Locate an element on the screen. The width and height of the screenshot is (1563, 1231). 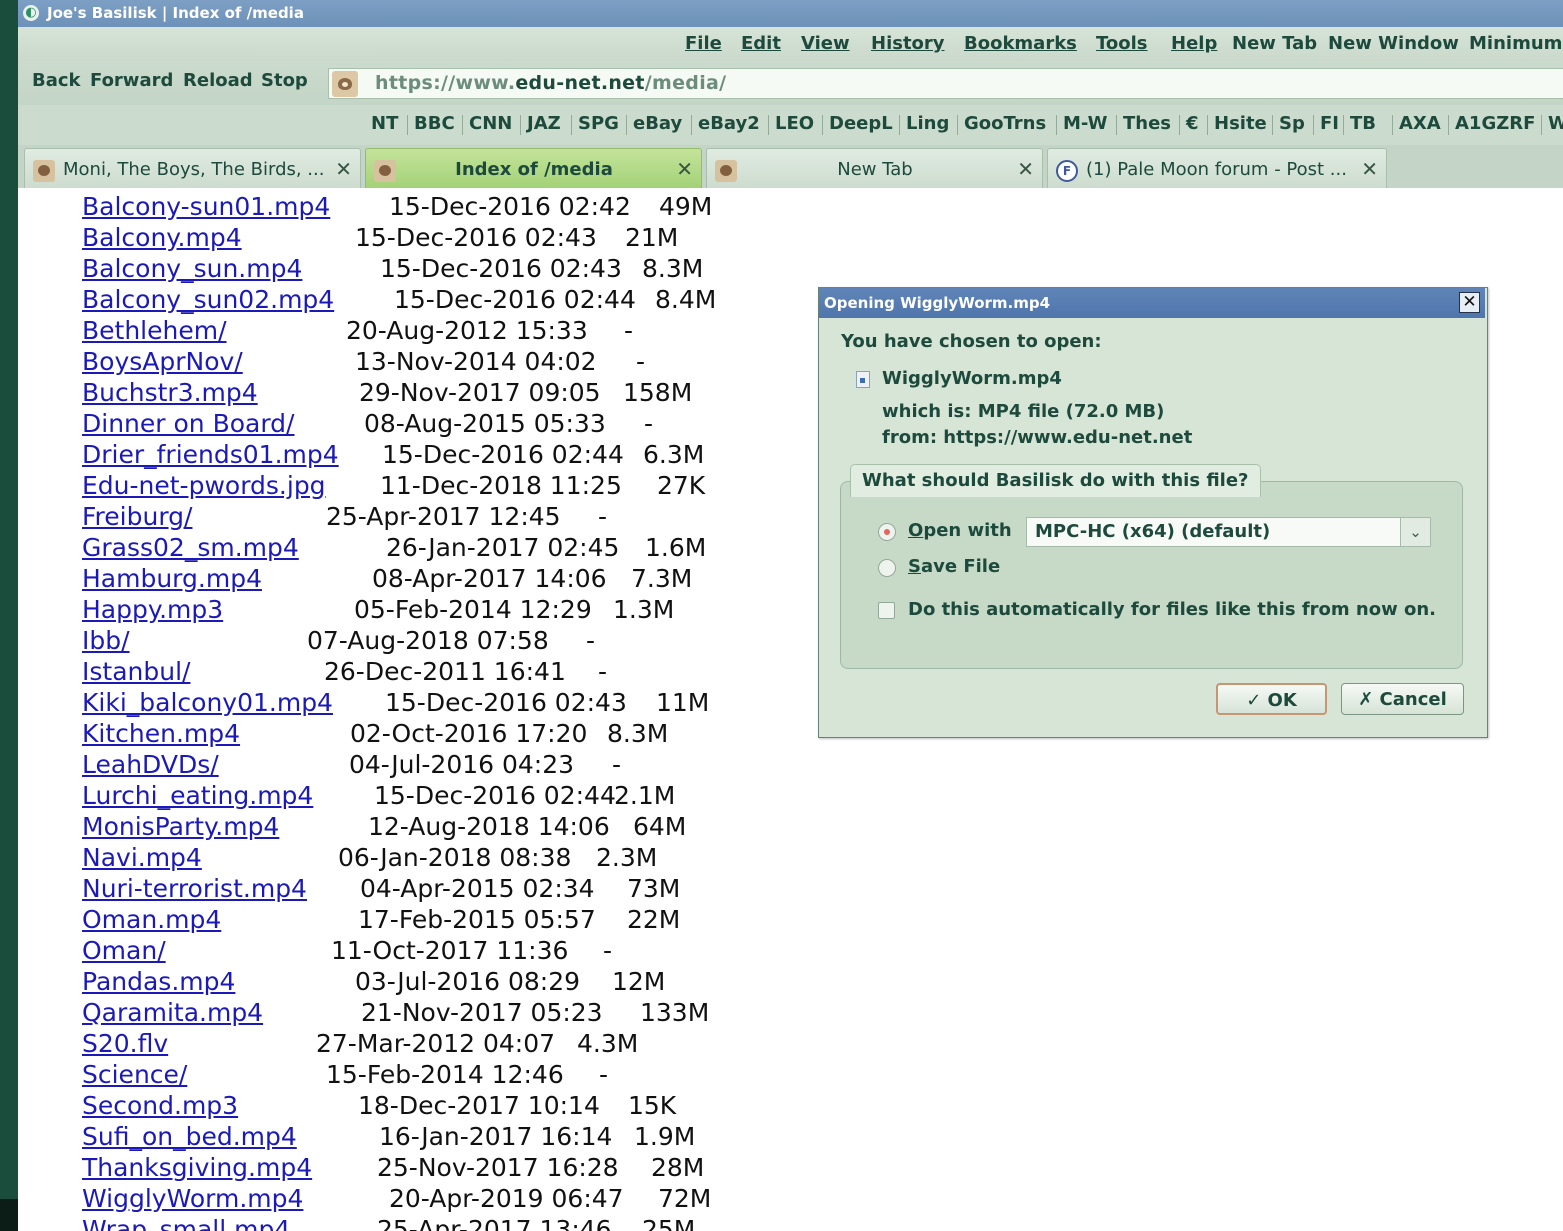
file-link: Hamburg.mp4 is located at coordinates (172, 578).